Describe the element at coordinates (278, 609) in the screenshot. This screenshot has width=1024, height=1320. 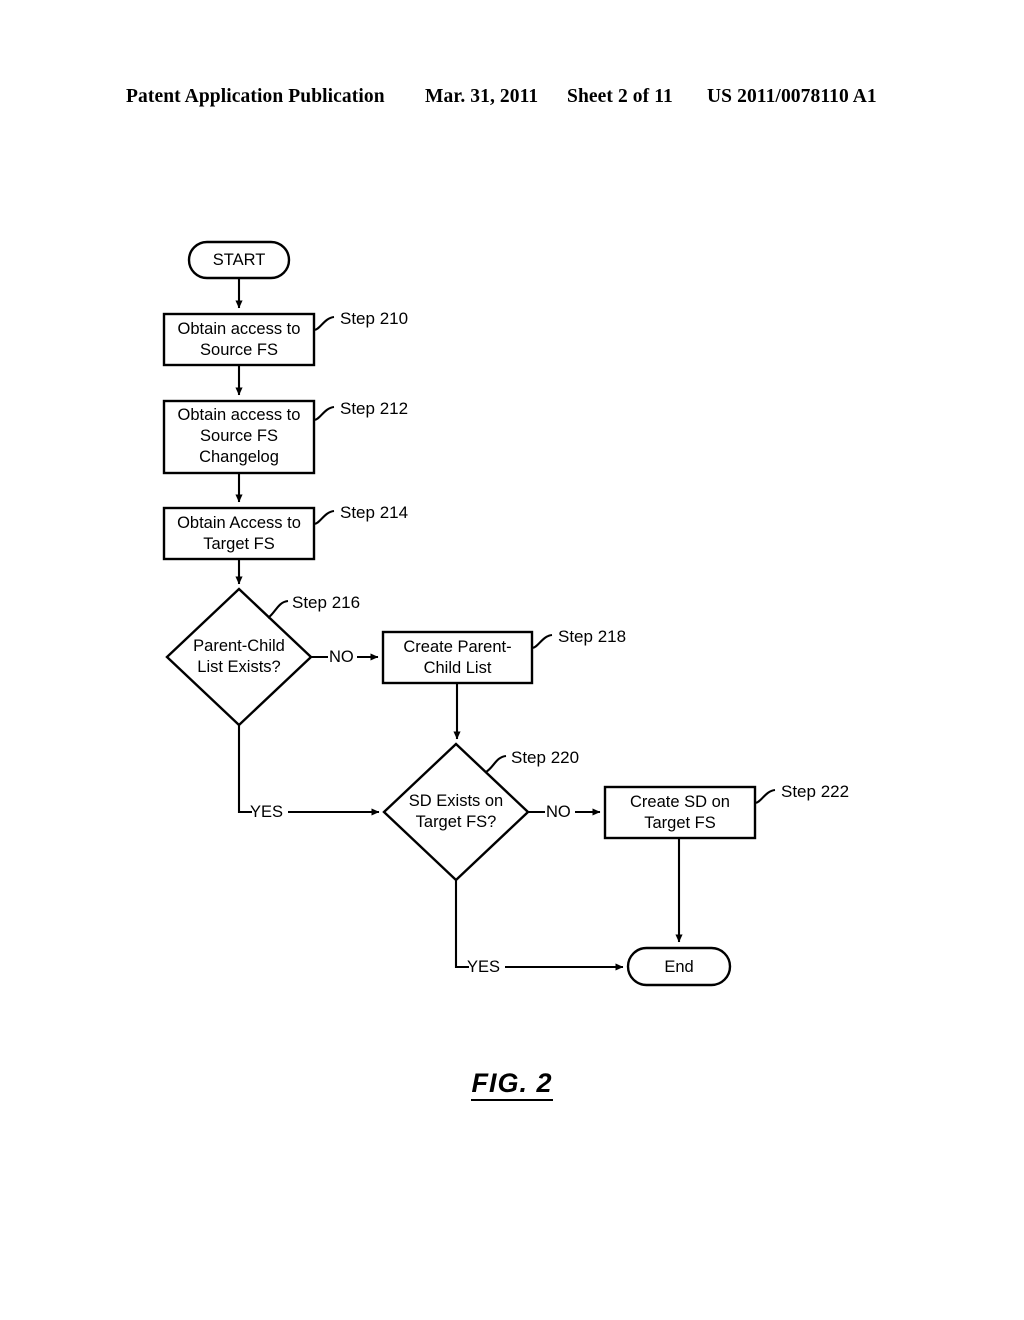
I see `leader-step216` at that location.